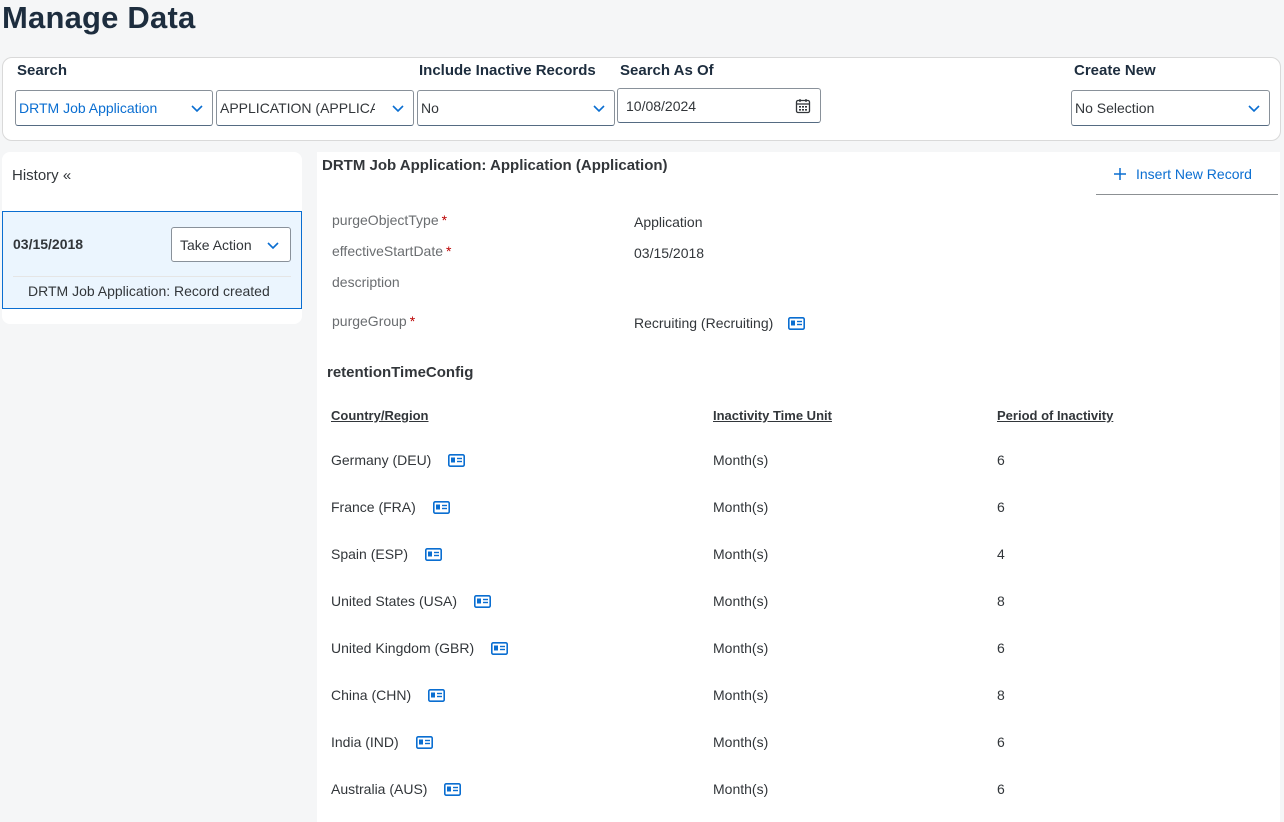  Describe the element at coordinates (42, 70) in the screenshot. I see `search-label: Search` at that location.